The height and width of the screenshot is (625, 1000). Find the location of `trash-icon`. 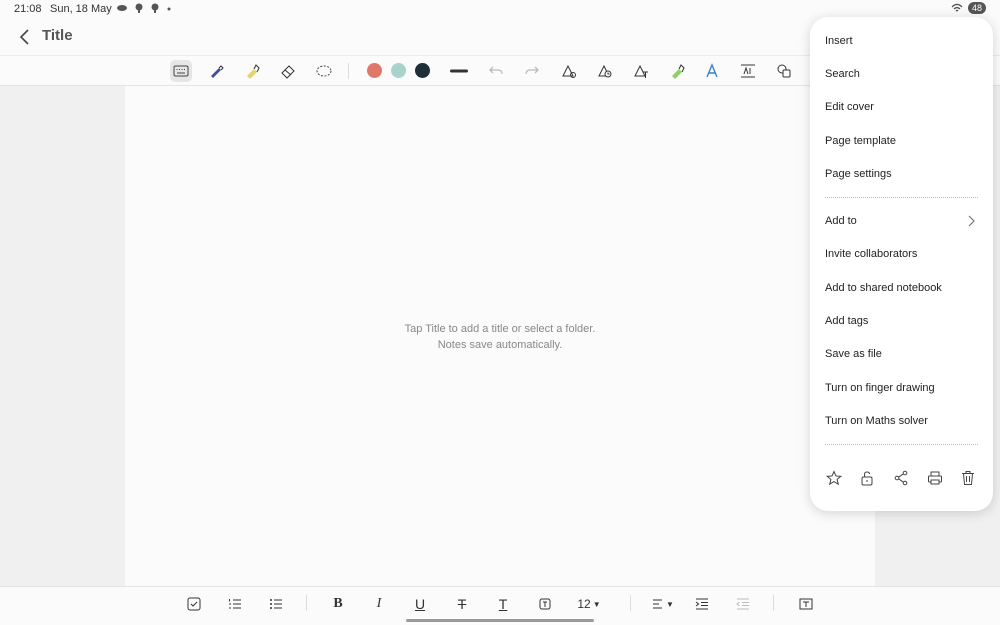

trash-icon is located at coordinates (968, 478).